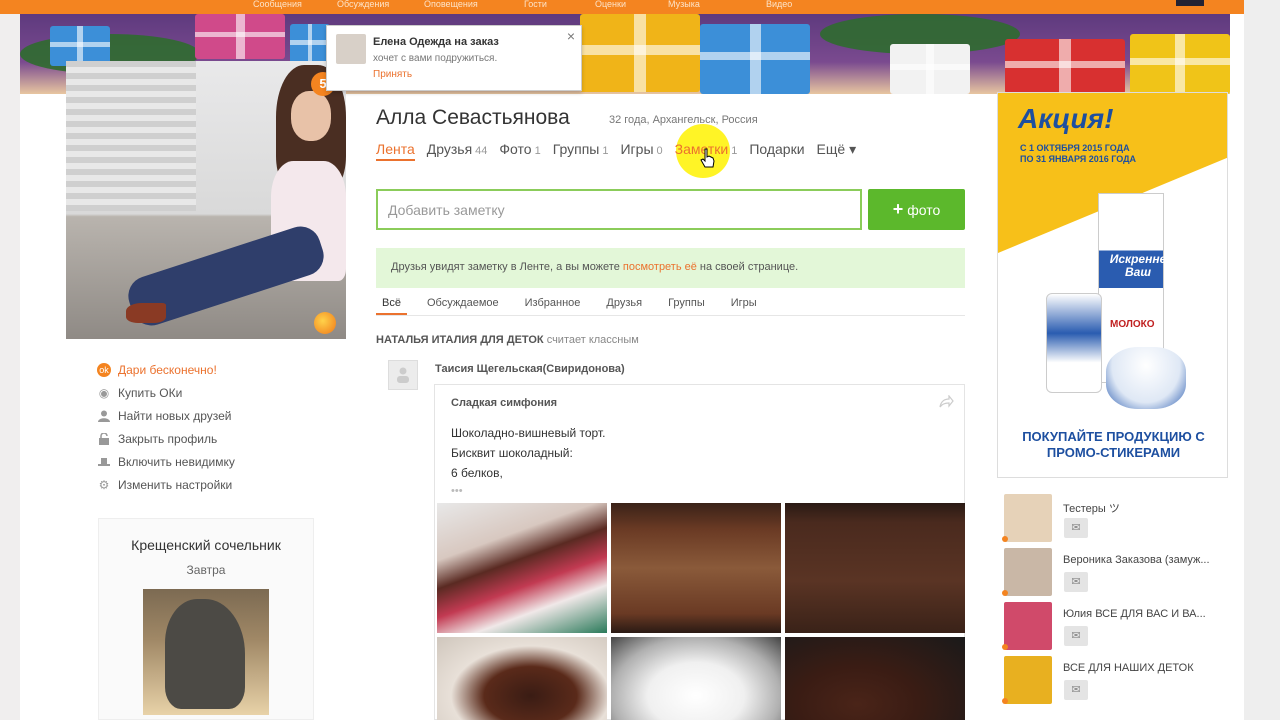  I want to click on menu-label: Найти новых друзей, so click(175, 415).